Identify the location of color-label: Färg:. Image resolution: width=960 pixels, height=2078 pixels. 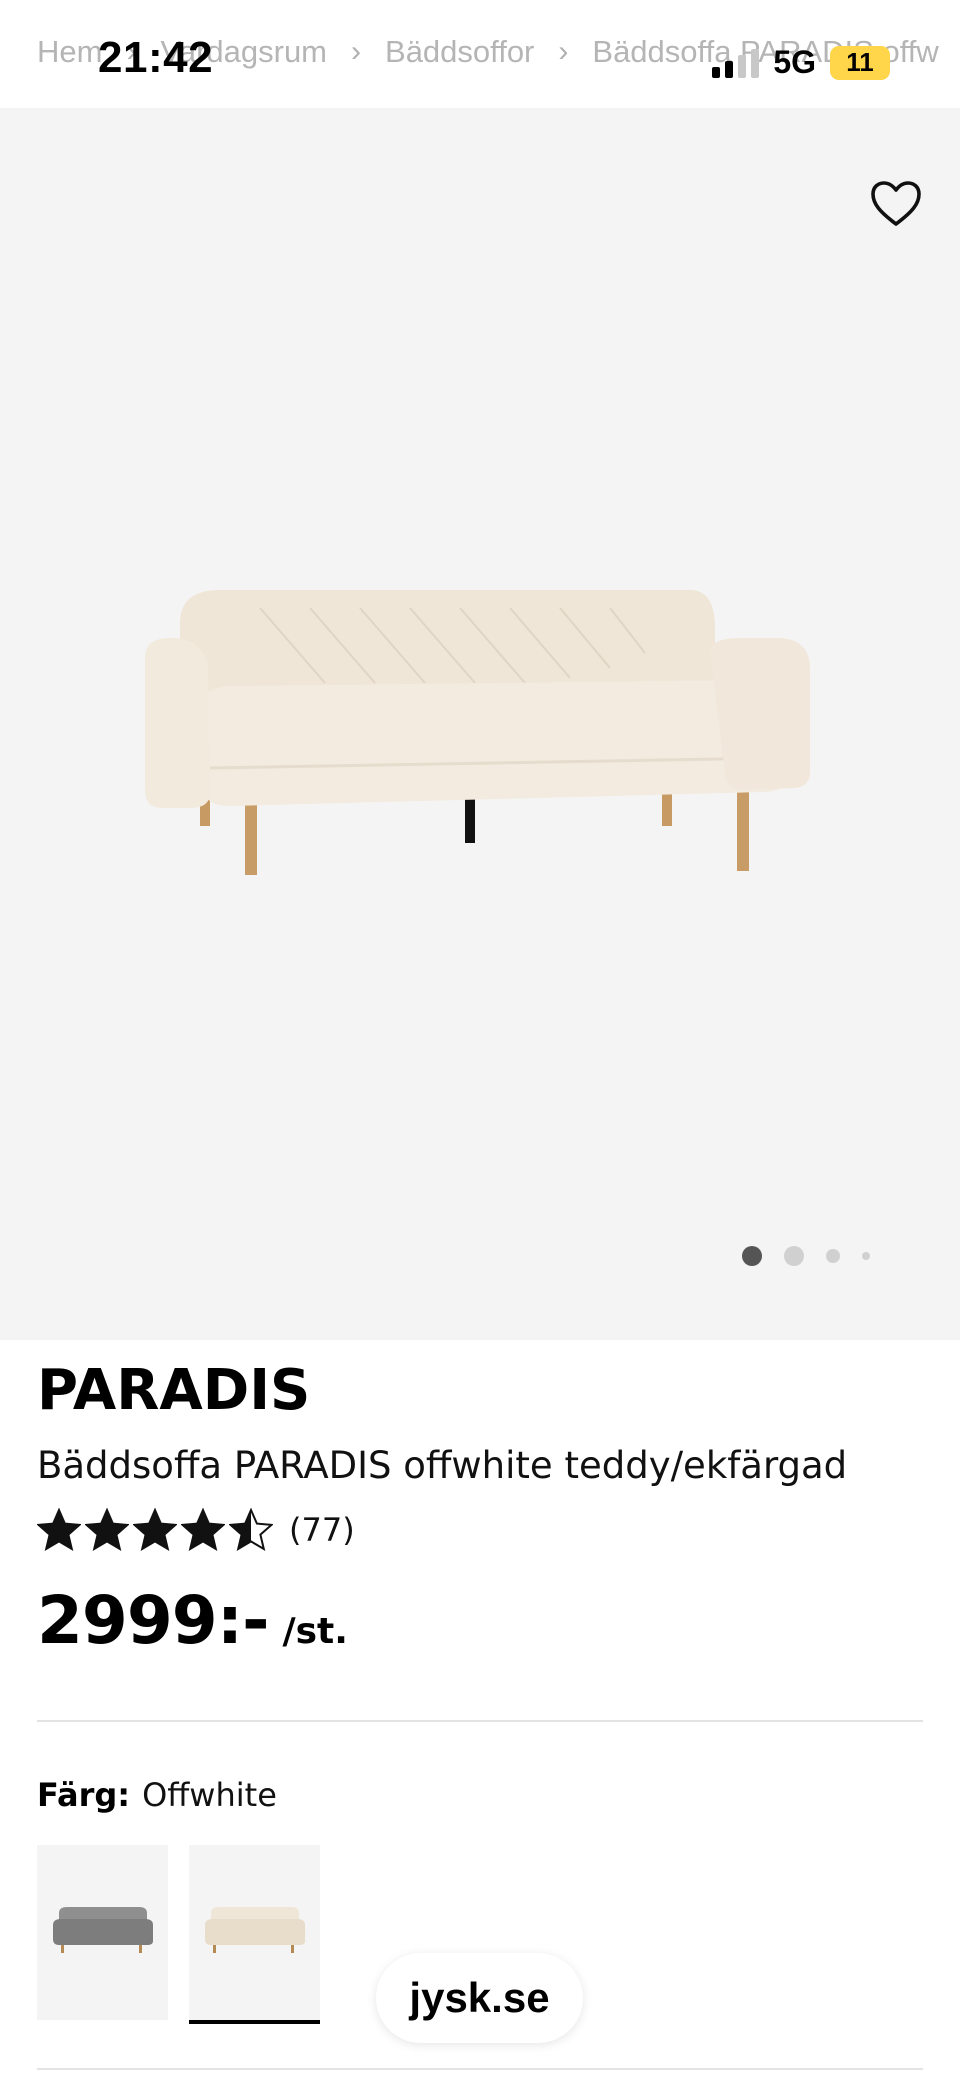
(84, 1795).